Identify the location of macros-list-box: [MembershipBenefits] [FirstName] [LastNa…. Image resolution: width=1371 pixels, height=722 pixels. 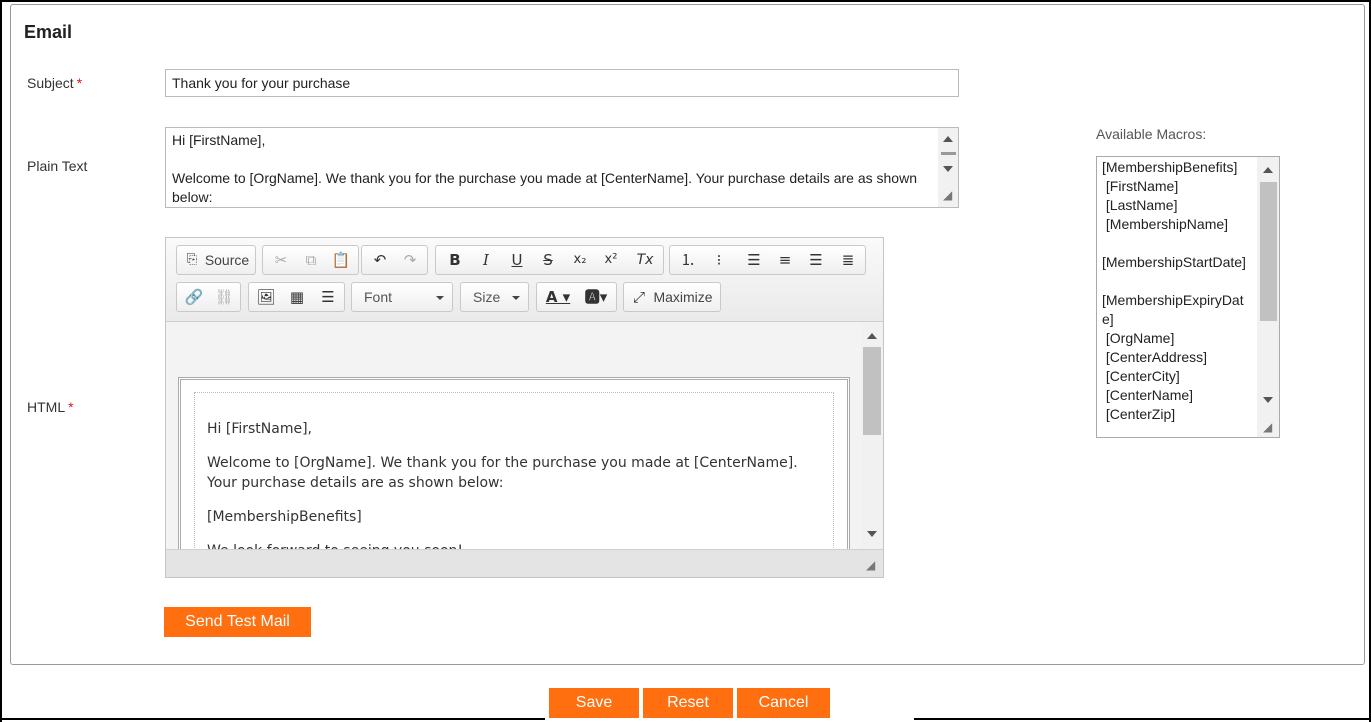
(1188, 297).